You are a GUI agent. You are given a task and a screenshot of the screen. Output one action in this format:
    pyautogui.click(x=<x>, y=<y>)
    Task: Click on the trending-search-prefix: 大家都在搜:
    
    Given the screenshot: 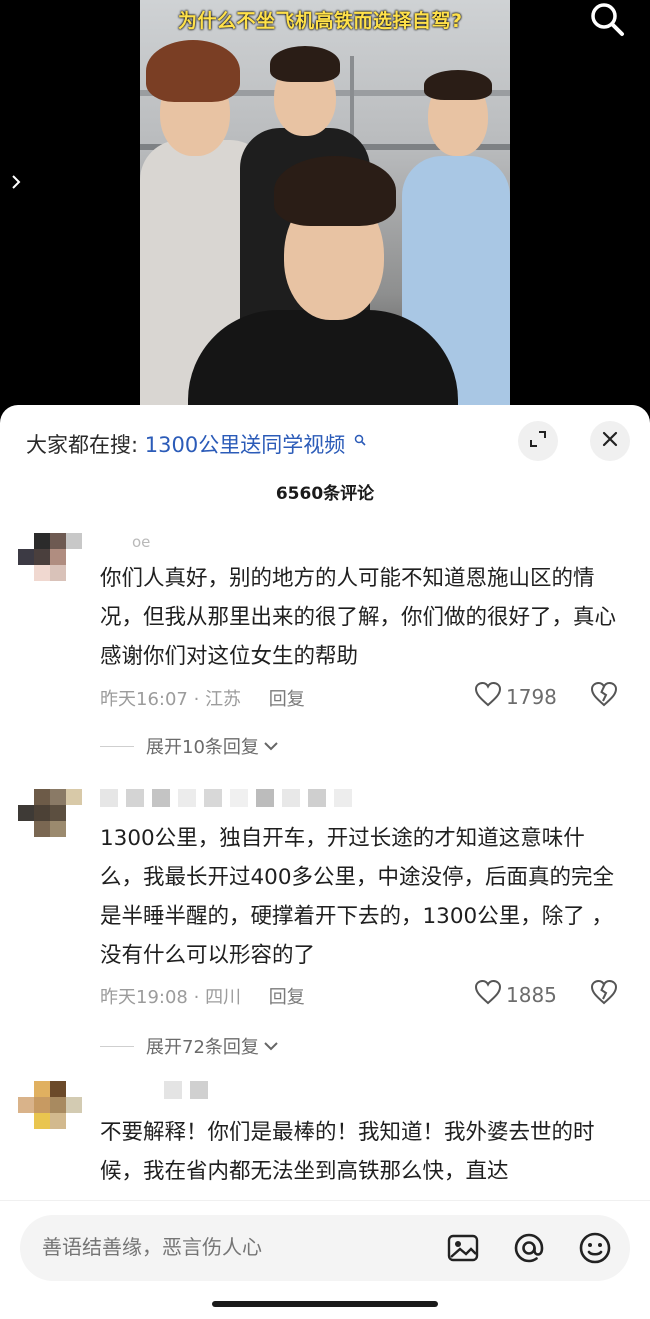 What is the action you would take?
    pyautogui.click(x=82, y=445)
    